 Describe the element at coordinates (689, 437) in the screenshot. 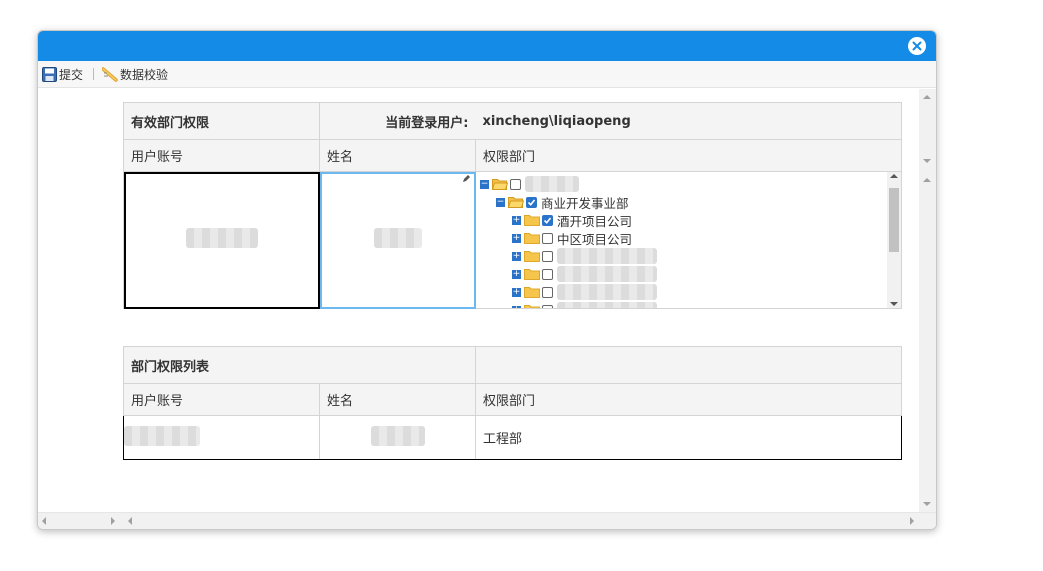

I see `row-department: 工程部` at that location.